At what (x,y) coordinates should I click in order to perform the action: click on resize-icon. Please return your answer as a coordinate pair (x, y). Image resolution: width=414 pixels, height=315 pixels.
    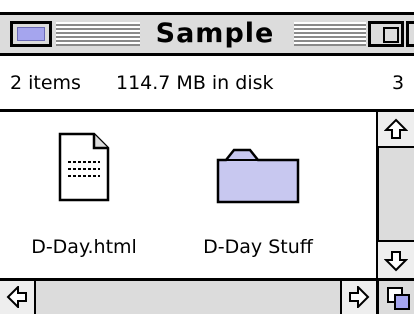
    Looking at the image, I should click on (399, 301).